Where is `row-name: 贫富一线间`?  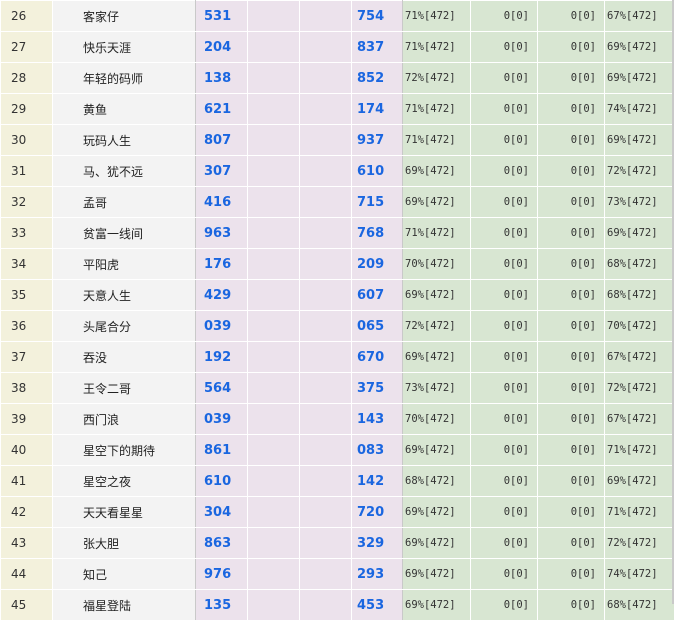 row-name: 贫富一线间 is located at coordinates (124, 233).